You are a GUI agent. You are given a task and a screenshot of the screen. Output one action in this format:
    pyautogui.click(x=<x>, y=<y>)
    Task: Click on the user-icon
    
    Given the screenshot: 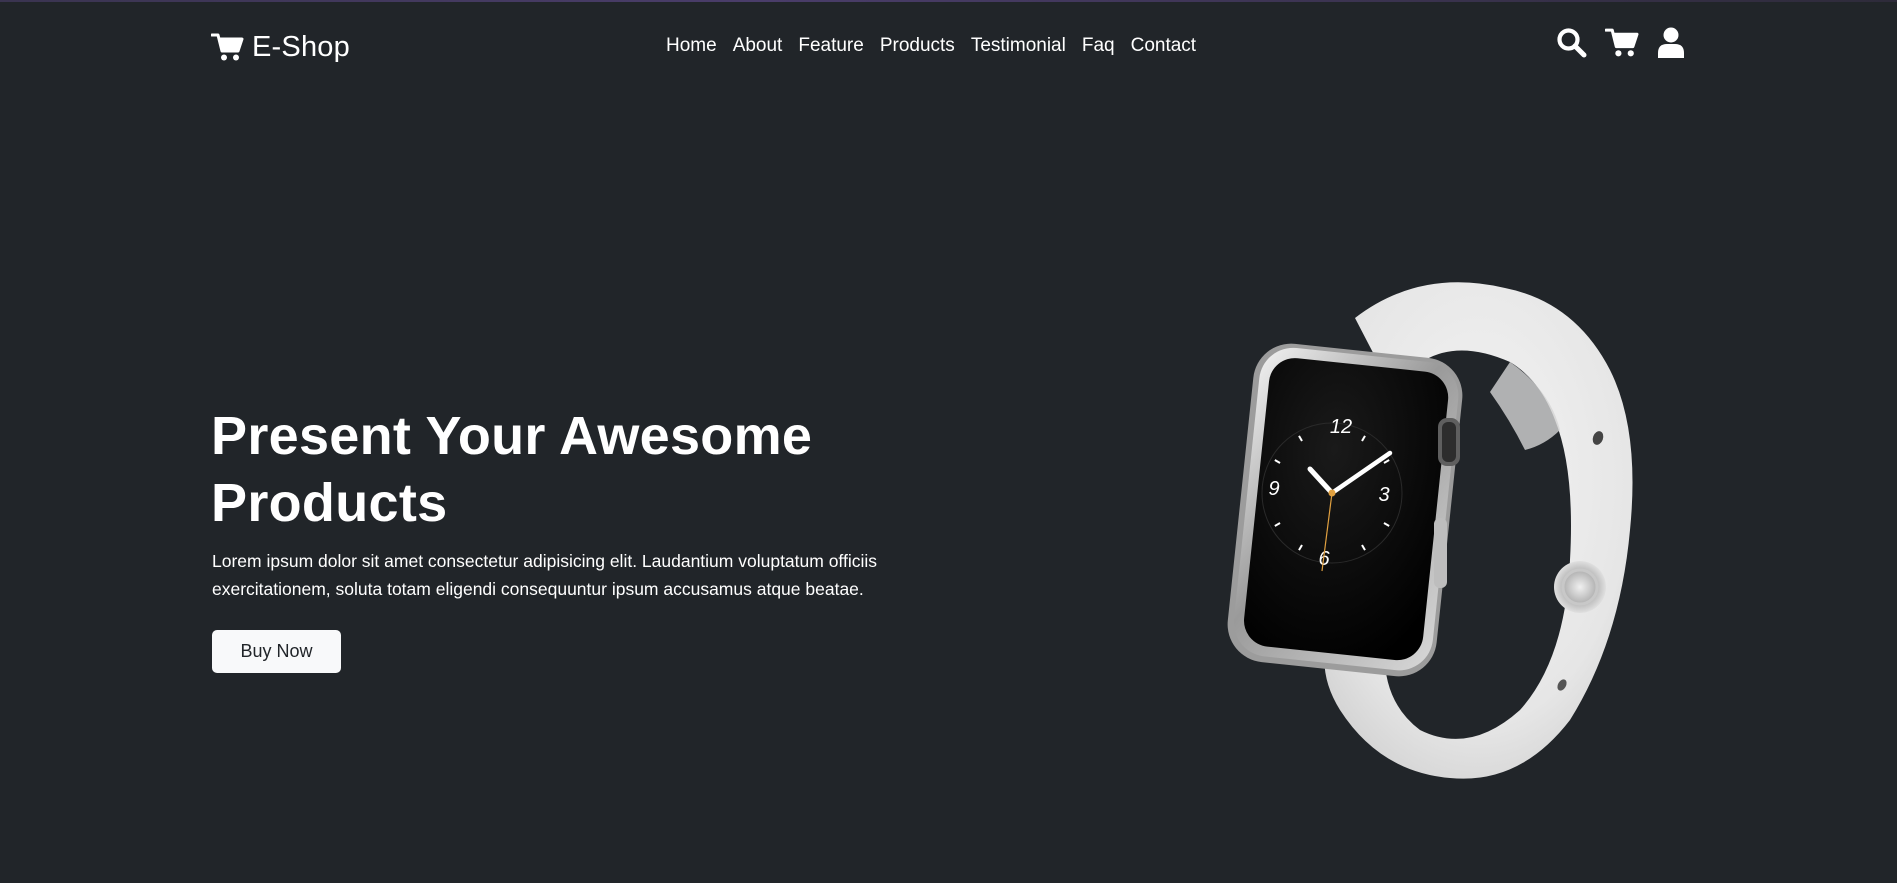 What is the action you would take?
    pyautogui.click(x=1671, y=45)
    